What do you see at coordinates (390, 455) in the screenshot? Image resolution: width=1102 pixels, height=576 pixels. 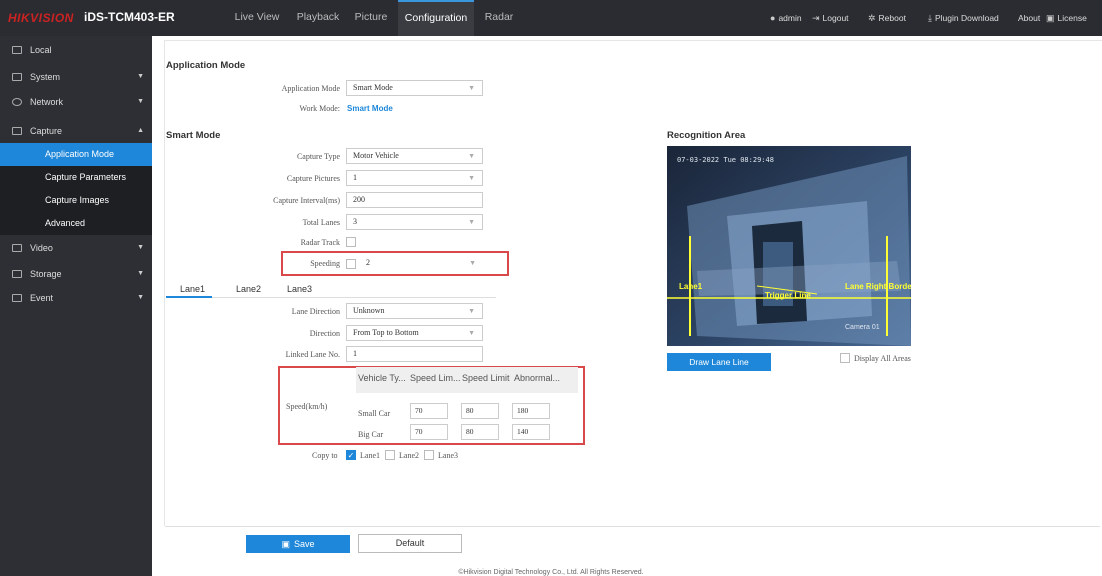 I see `copy-lane2-checkbox` at bounding box center [390, 455].